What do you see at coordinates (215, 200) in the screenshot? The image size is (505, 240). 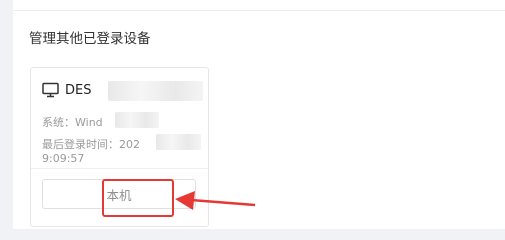 I see `annotation-arrow-icon` at bounding box center [215, 200].